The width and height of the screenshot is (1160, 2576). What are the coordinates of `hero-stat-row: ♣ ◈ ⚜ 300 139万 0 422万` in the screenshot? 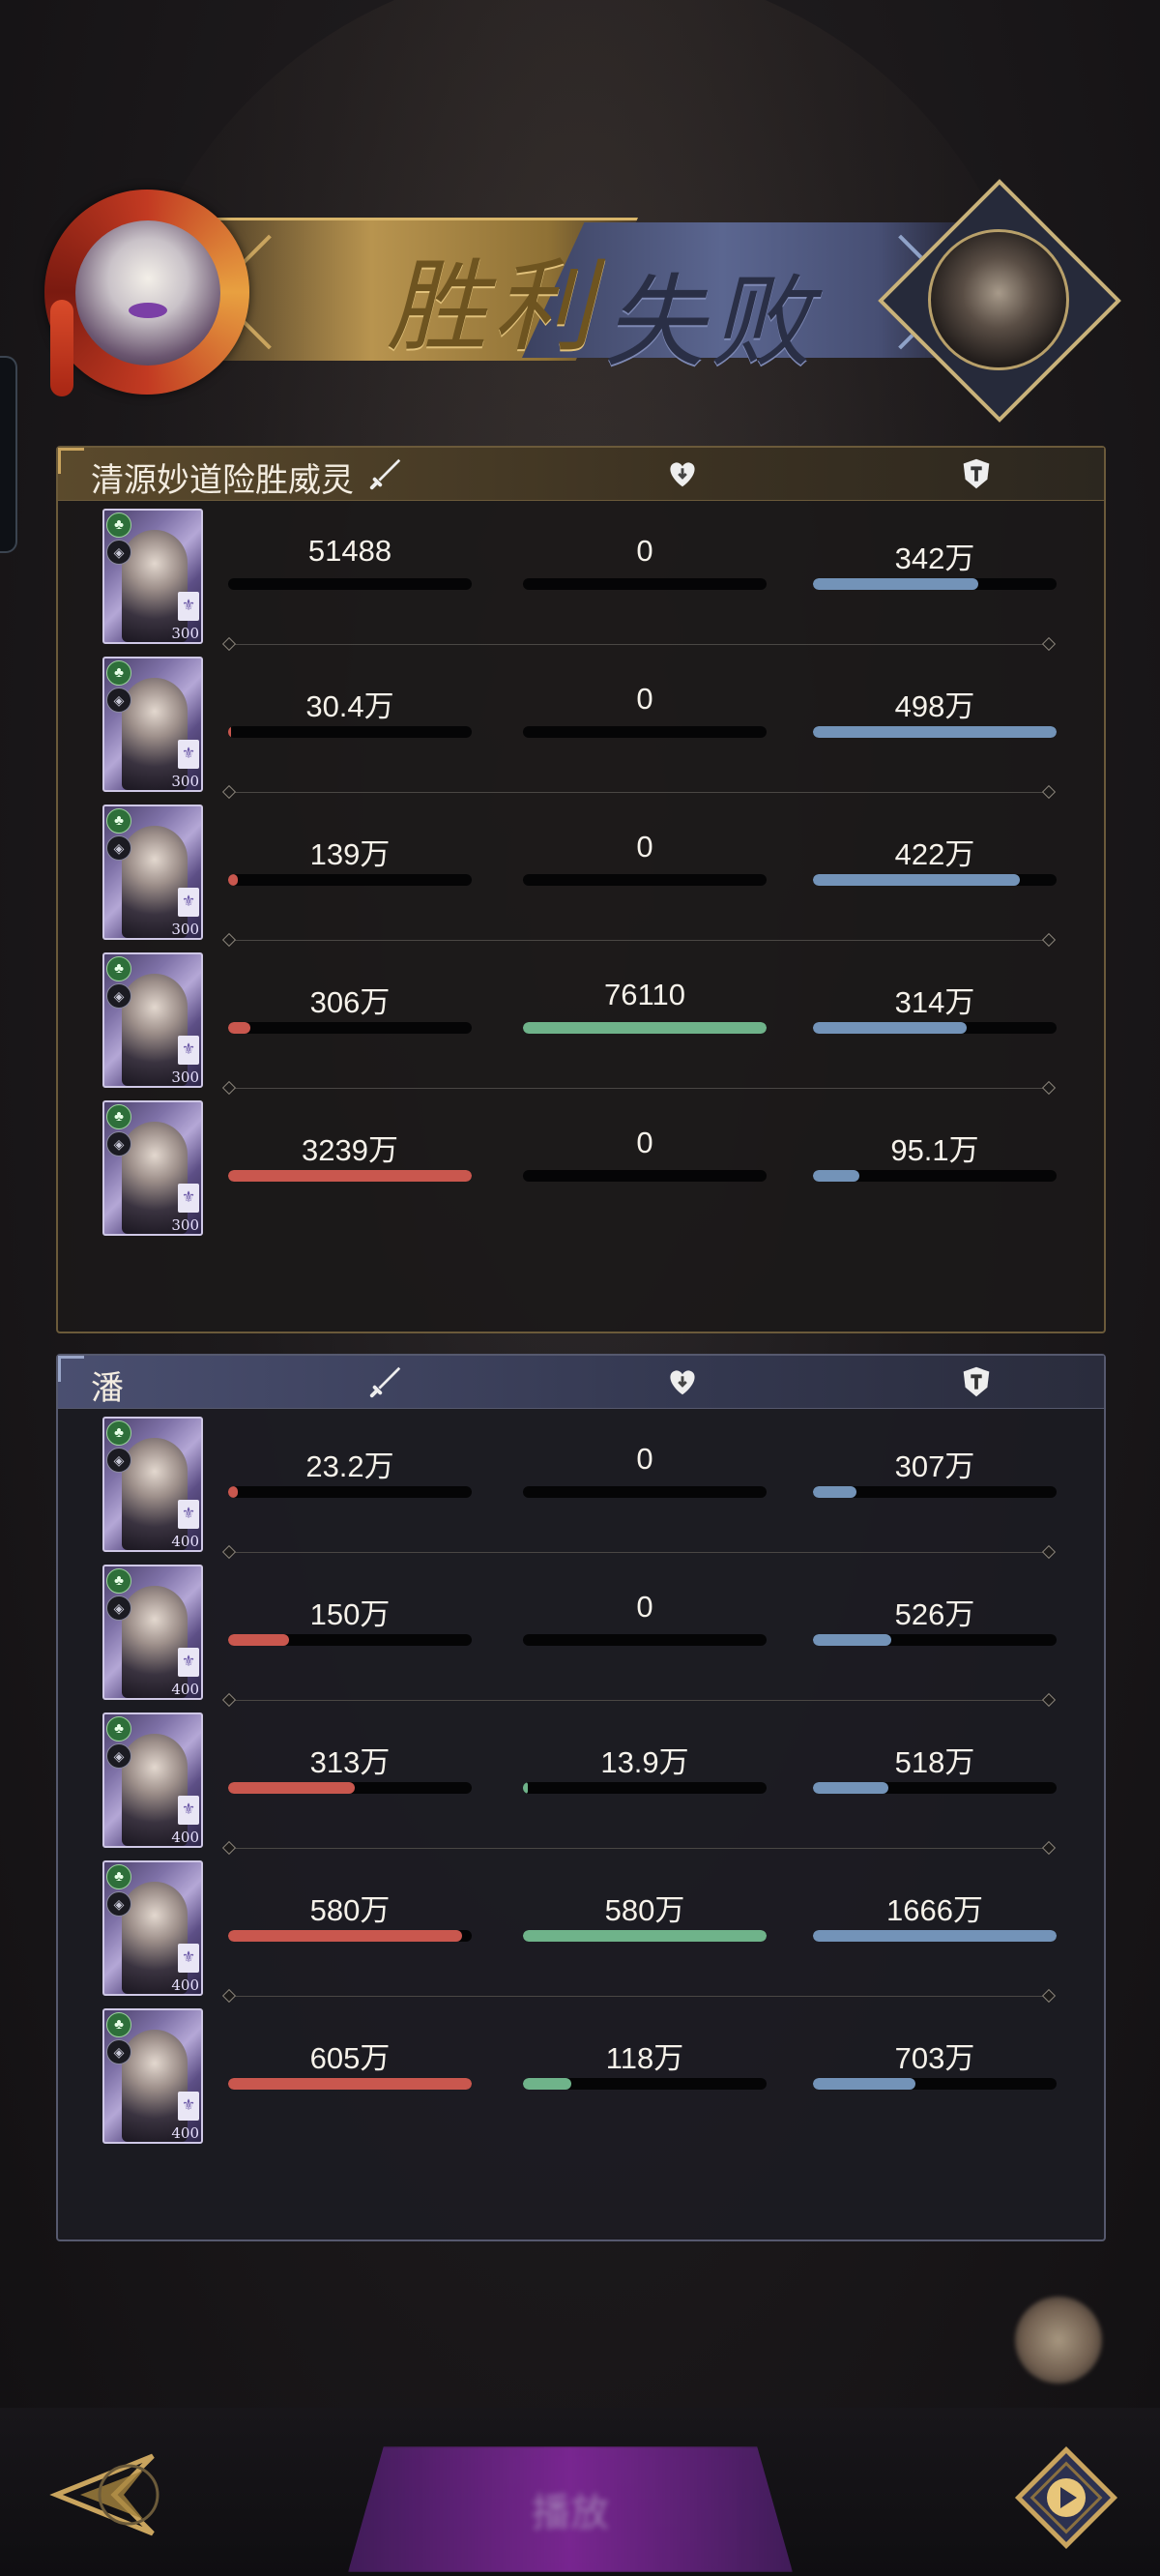 It's located at (581, 875).